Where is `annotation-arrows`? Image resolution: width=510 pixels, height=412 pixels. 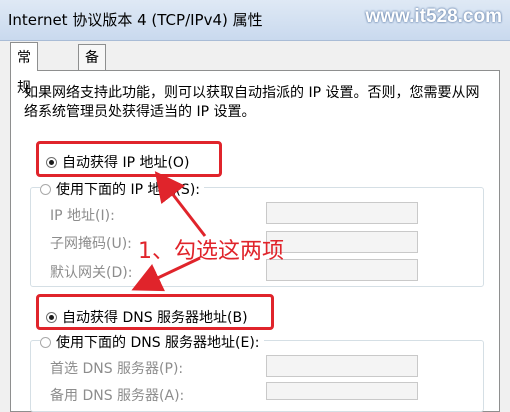 annotation-arrows is located at coordinates (169, 231).